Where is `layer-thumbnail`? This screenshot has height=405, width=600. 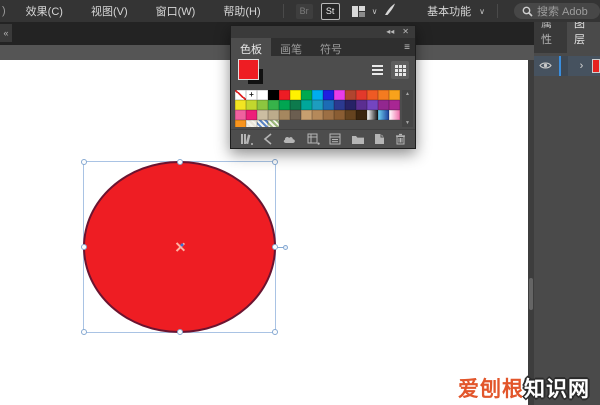 layer-thumbnail is located at coordinates (596, 66).